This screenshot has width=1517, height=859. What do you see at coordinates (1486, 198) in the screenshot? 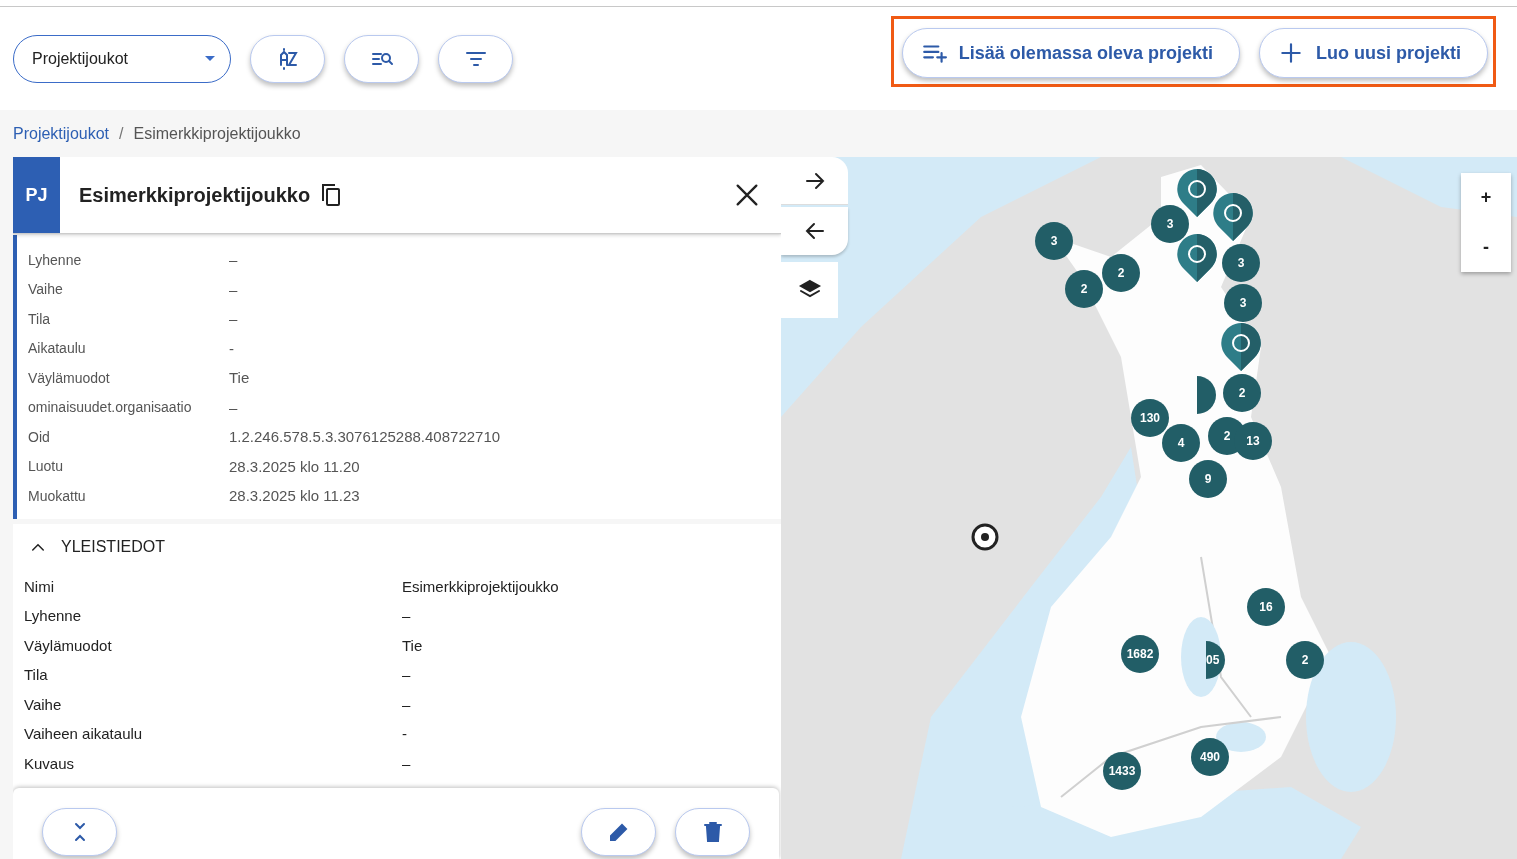
I see `zoom-in-button: +` at bounding box center [1486, 198].